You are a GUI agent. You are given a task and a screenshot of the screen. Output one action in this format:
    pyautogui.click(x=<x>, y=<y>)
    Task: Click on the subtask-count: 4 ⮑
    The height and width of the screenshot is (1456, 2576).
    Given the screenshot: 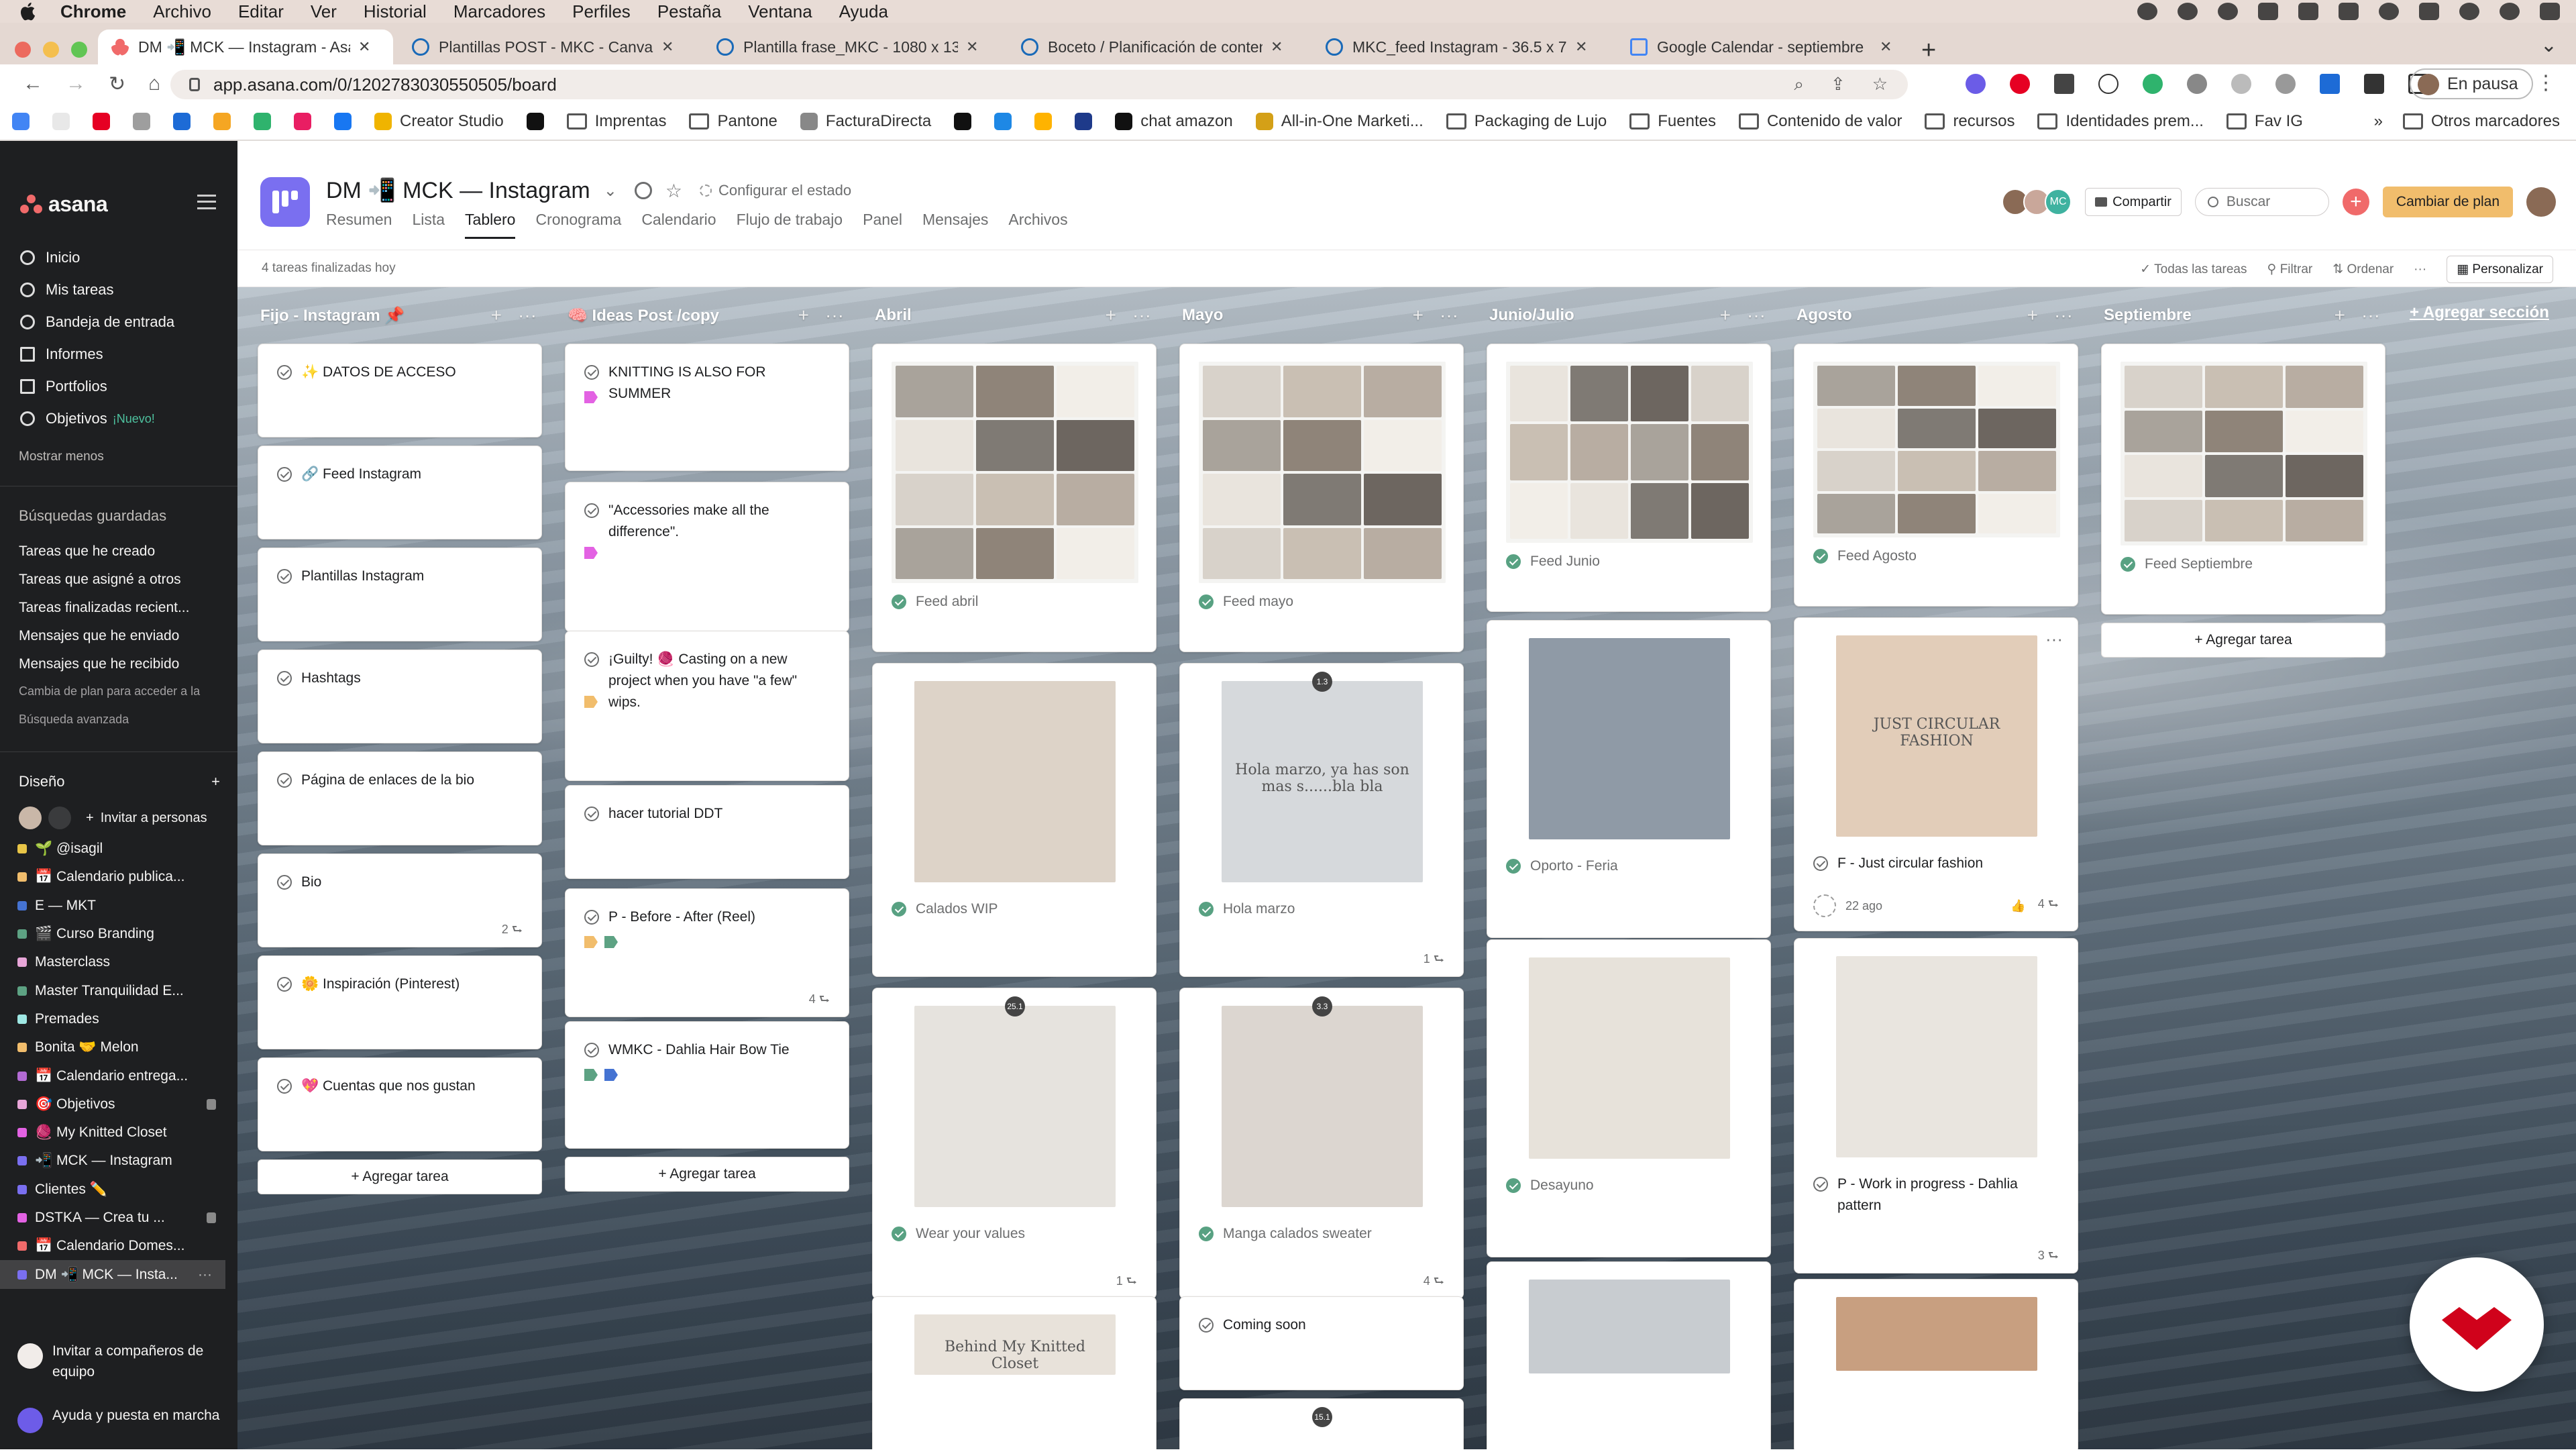 What is the action you would take?
    pyautogui.click(x=819, y=1001)
    